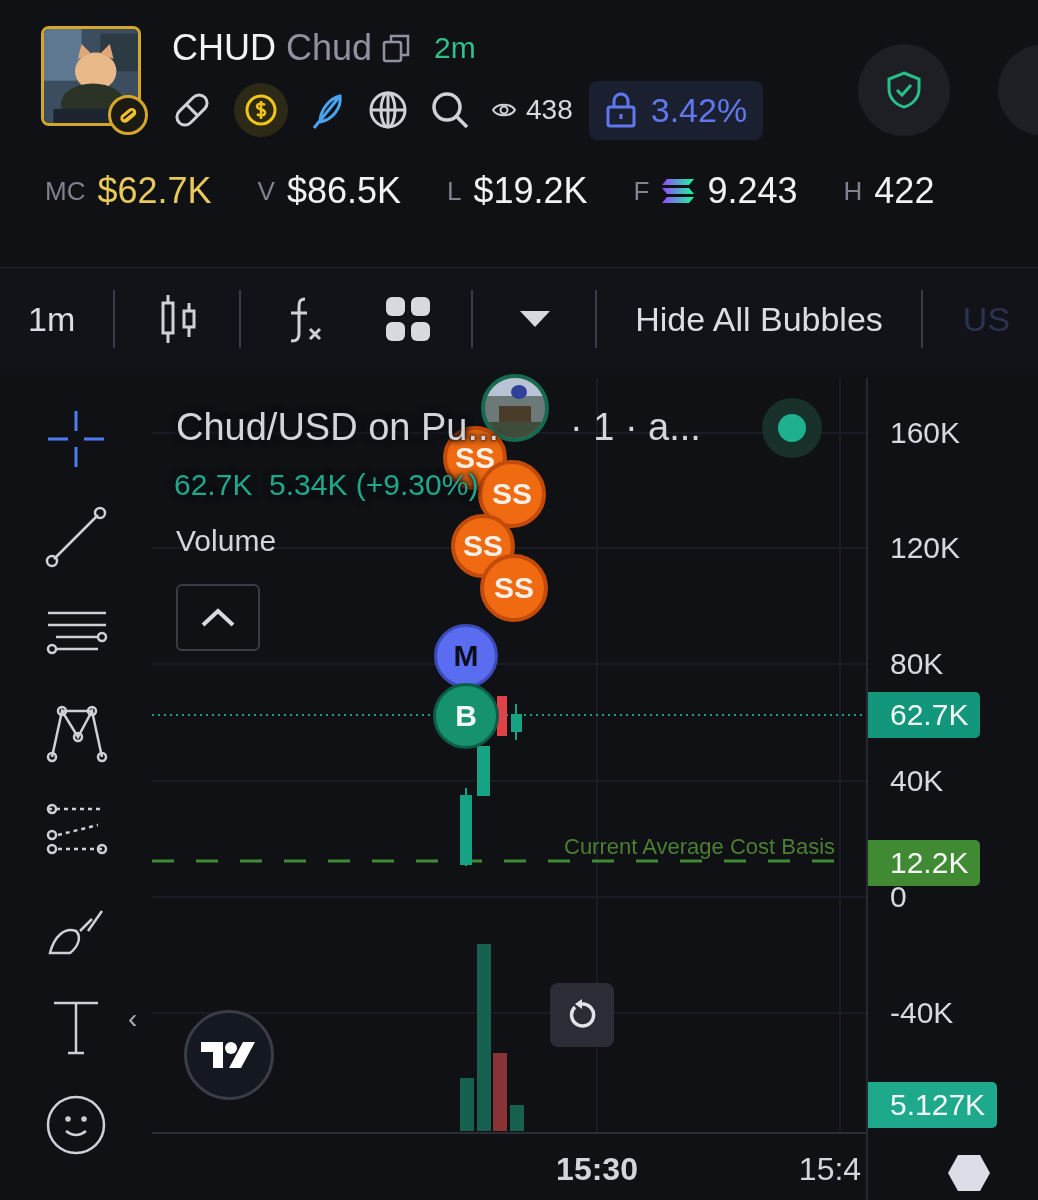 The height and width of the screenshot is (1200, 1038). Describe the element at coordinates (388, 110) in the screenshot. I see `globe-icon` at that location.